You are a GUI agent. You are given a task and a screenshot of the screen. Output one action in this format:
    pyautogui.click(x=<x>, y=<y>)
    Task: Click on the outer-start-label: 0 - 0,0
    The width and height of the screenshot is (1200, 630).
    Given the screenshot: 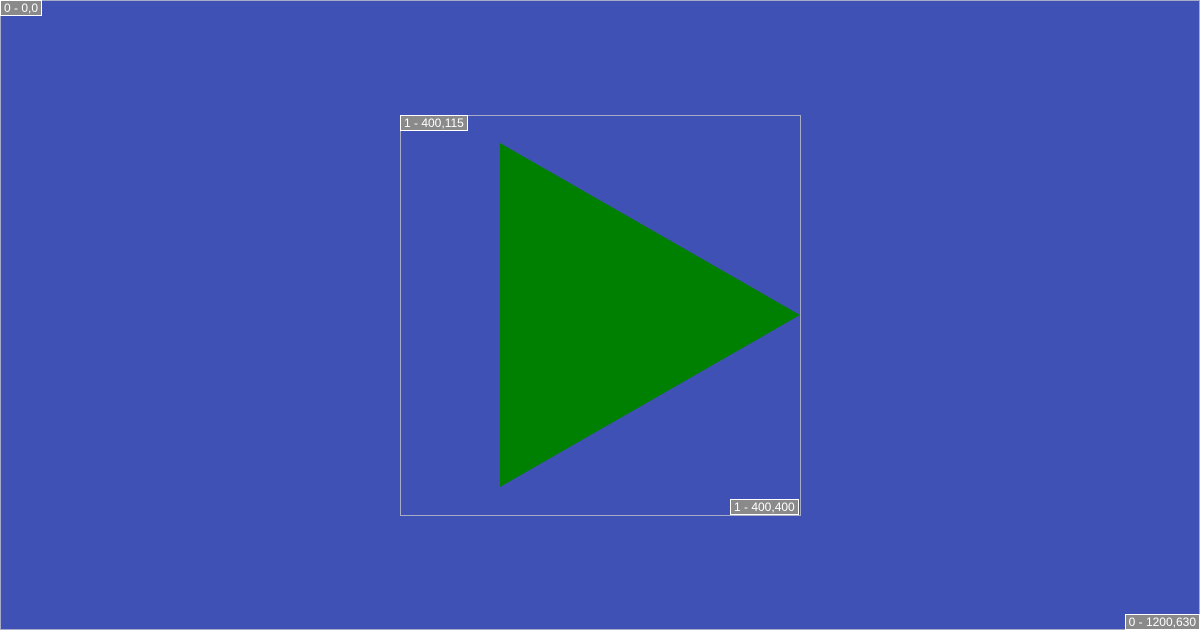 What is the action you would take?
    pyautogui.click(x=21, y=8)
    